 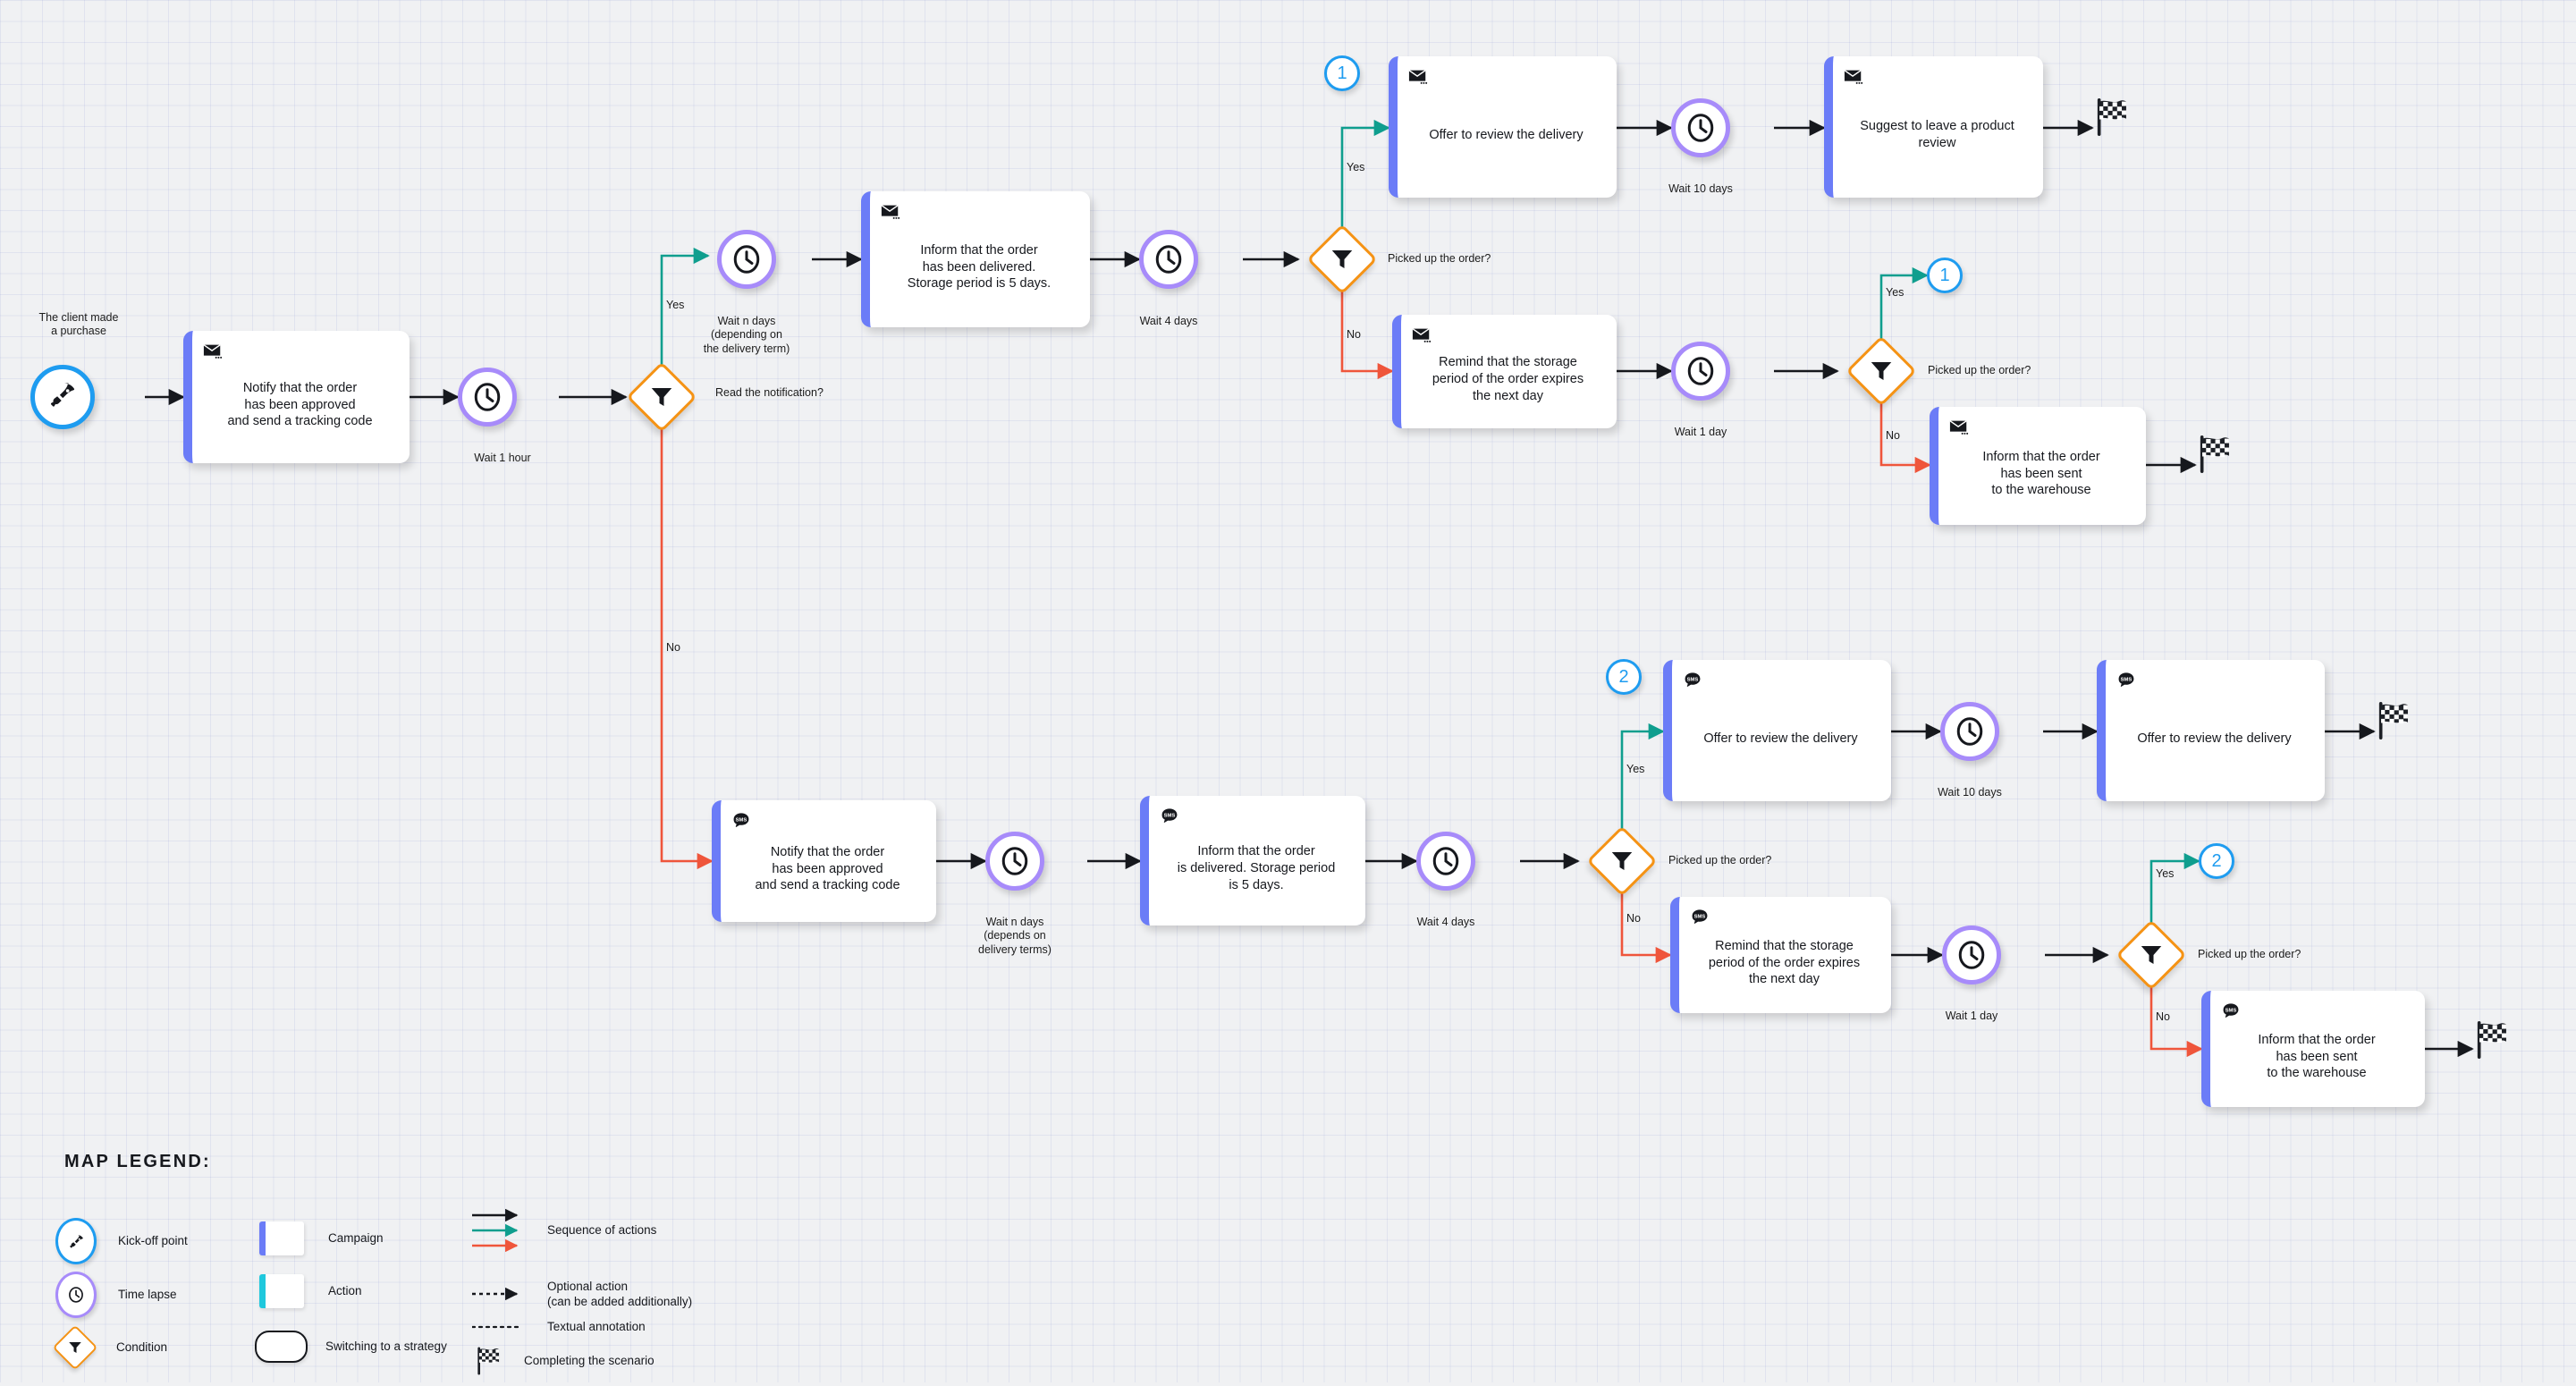 I want to click on legend-item-condition: Condition, so click(x=110, y=1347).